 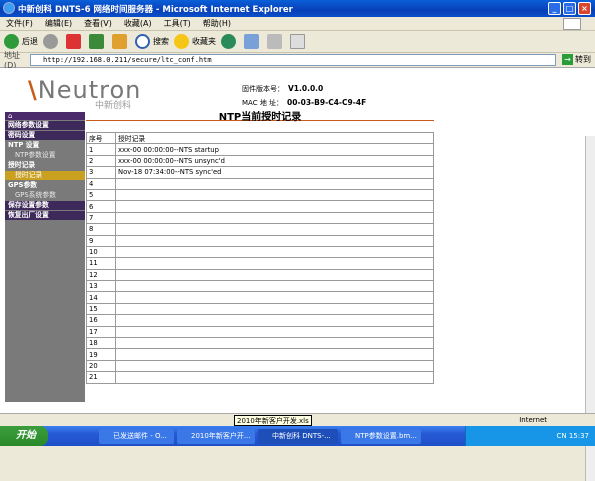 What do you see at coordinates (142, 41) in the screenshot?
I see `search-icon` at bounding box center [142, 41].